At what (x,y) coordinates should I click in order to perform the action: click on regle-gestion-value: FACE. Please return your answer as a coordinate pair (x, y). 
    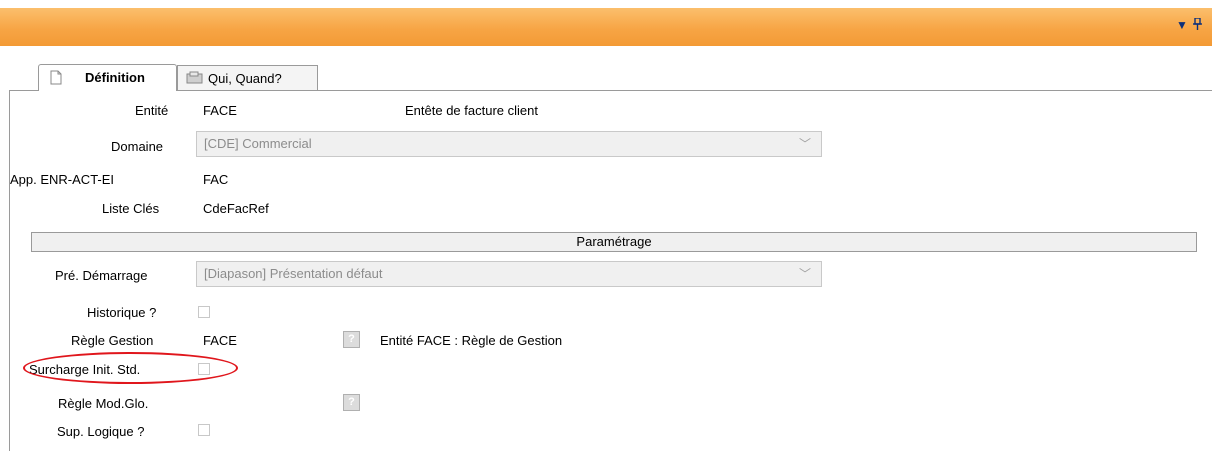
    Looking at the image, I should click on (220, 340).